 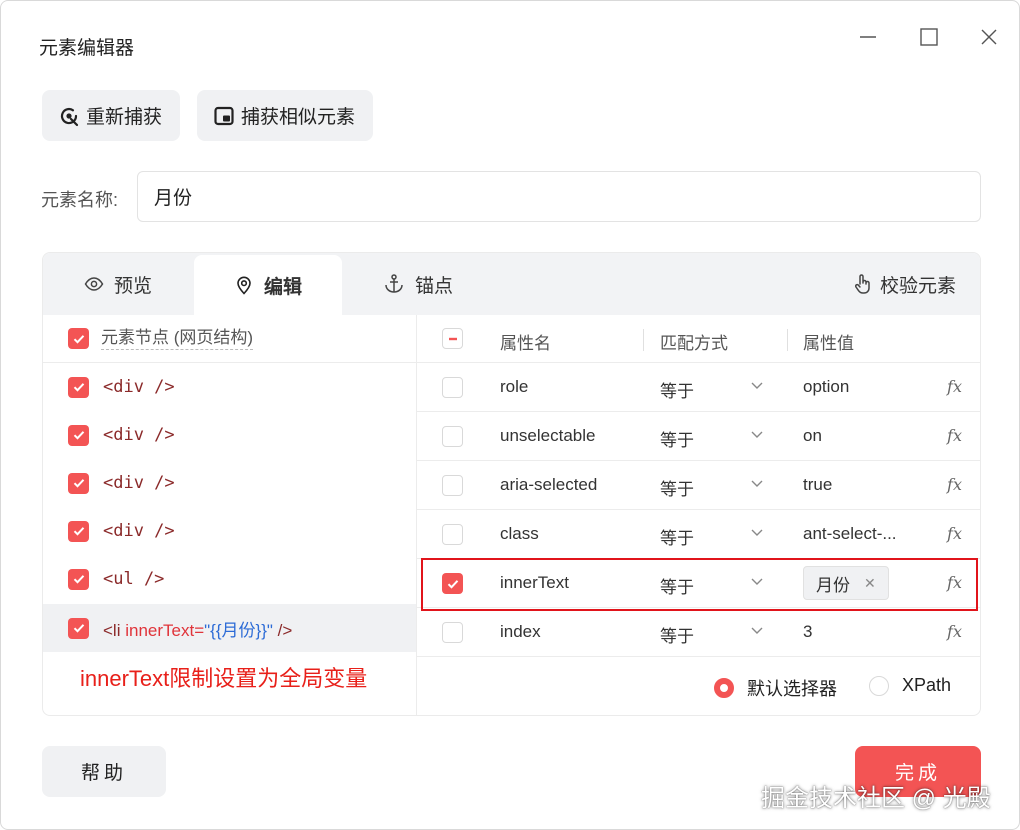 I want to click on tab-edit: 编辑, so click(x=268, y=285).